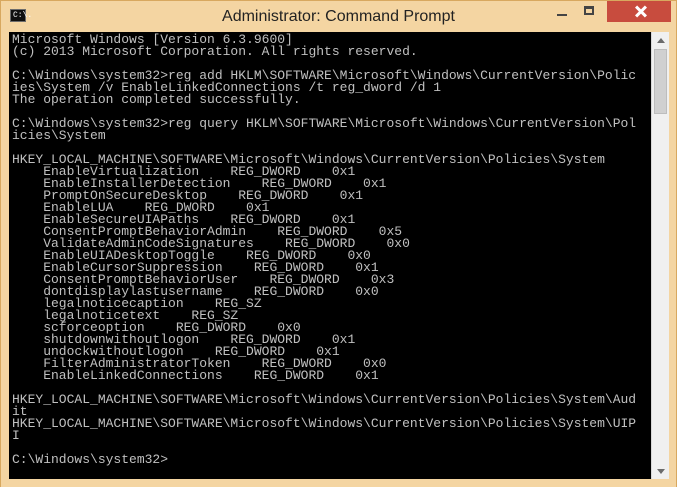 The height and width of the screenshot is (487, 677). I want to click on console-line: The operation completed successfully., so click(156, 99).